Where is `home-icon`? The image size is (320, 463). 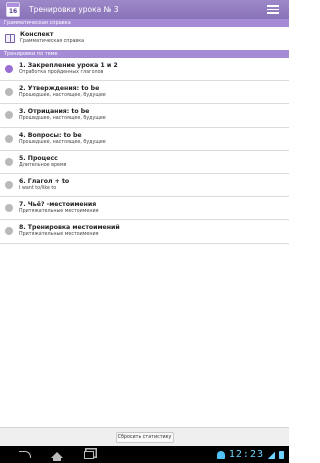 home-icon is located at coordinates (57, 456).